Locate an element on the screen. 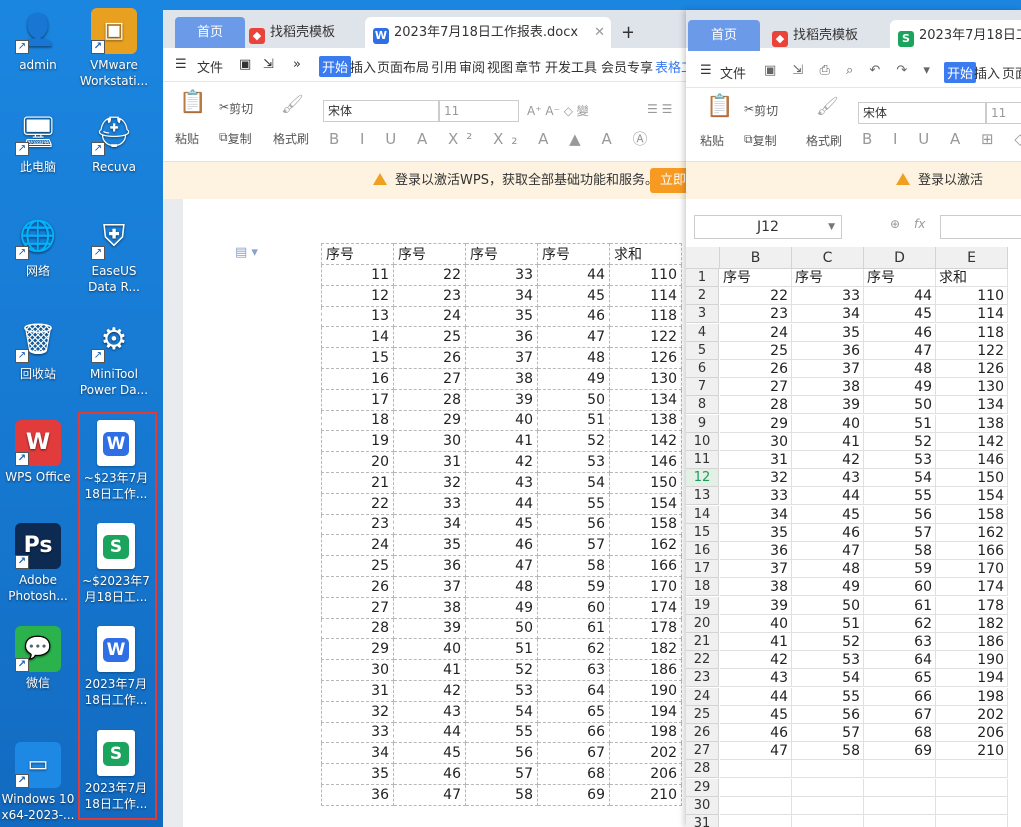 This screenshot has height=827, width=1021. row-header: 4 is located at coordinates (702, 332).